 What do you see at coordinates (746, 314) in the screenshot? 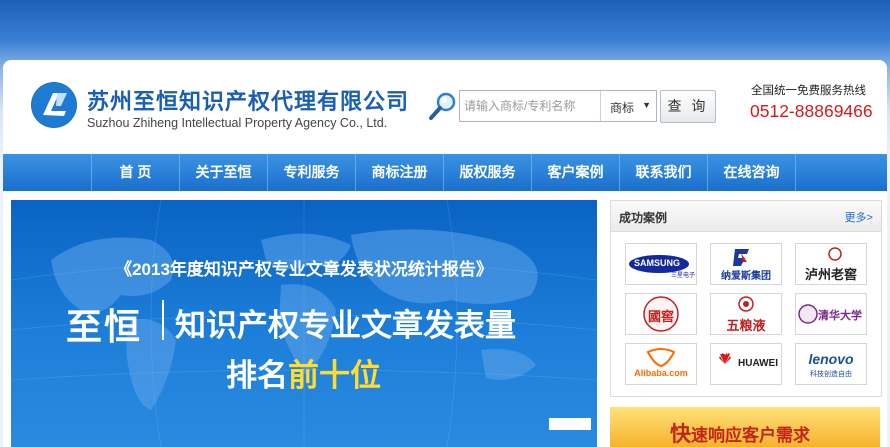
I see `client-logo-wuliangye: 五粮液` at bounding box center [746, 314].